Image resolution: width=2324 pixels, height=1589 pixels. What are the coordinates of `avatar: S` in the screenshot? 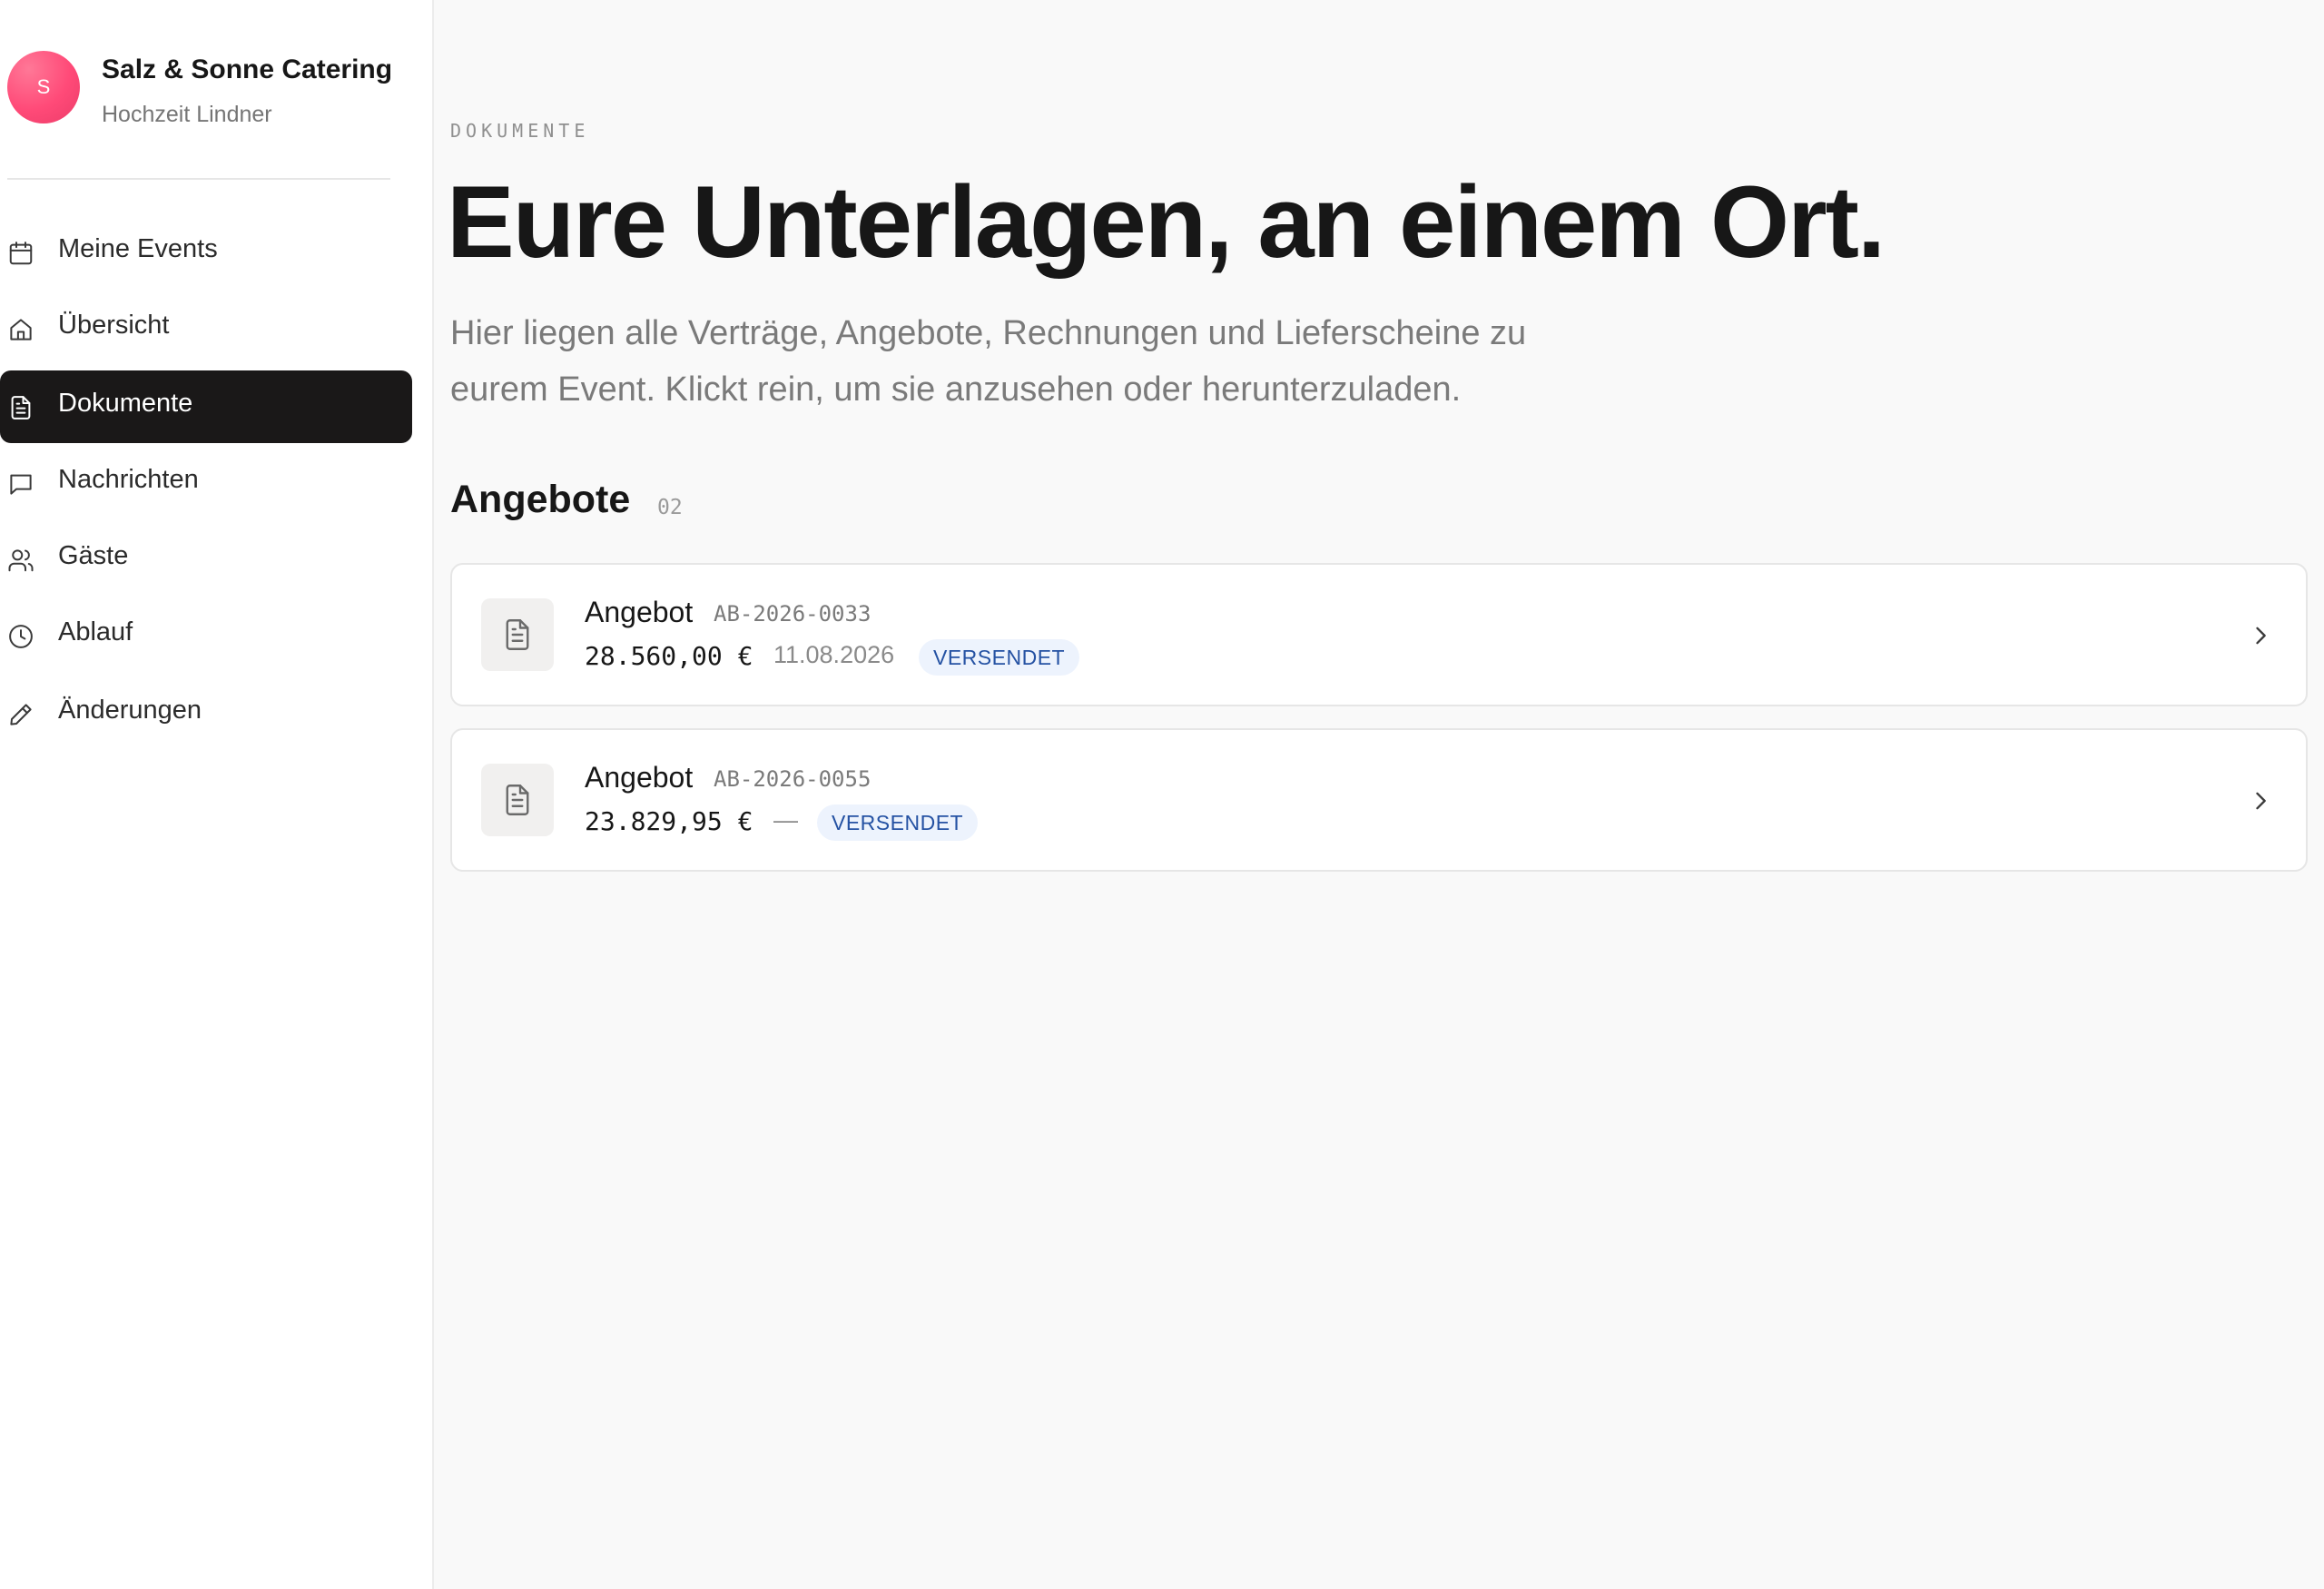 It's located at (43, 87).